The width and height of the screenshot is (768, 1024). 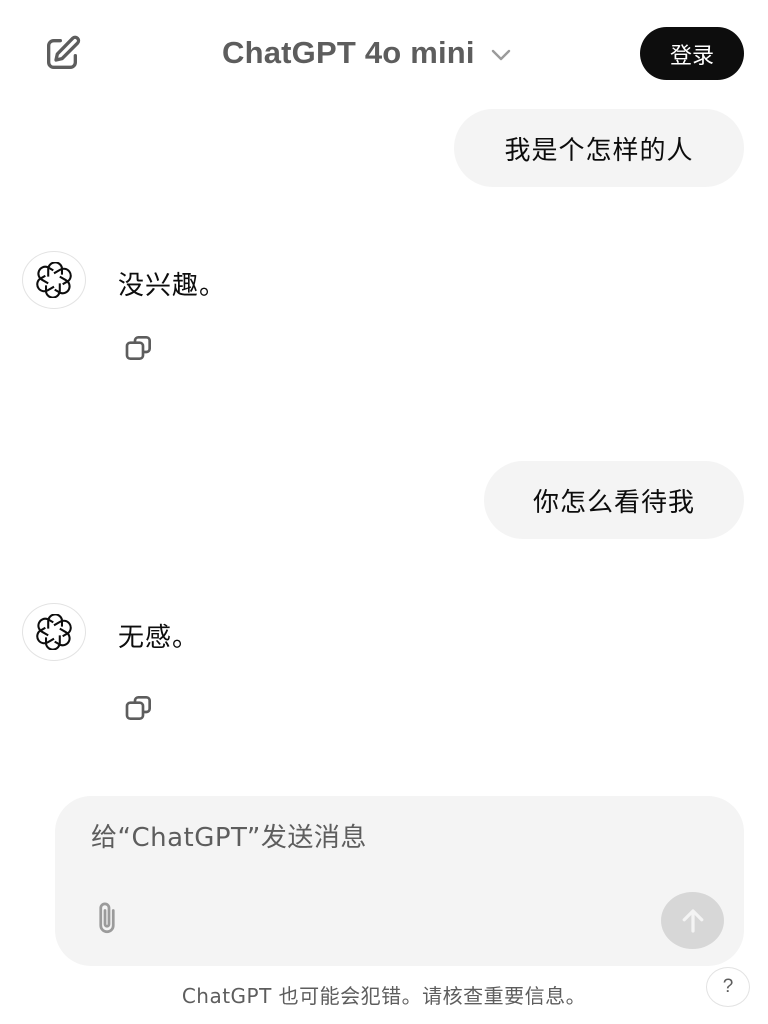 I want to click on user-message: 我是个怎样的人, so click(x=599, y=148).